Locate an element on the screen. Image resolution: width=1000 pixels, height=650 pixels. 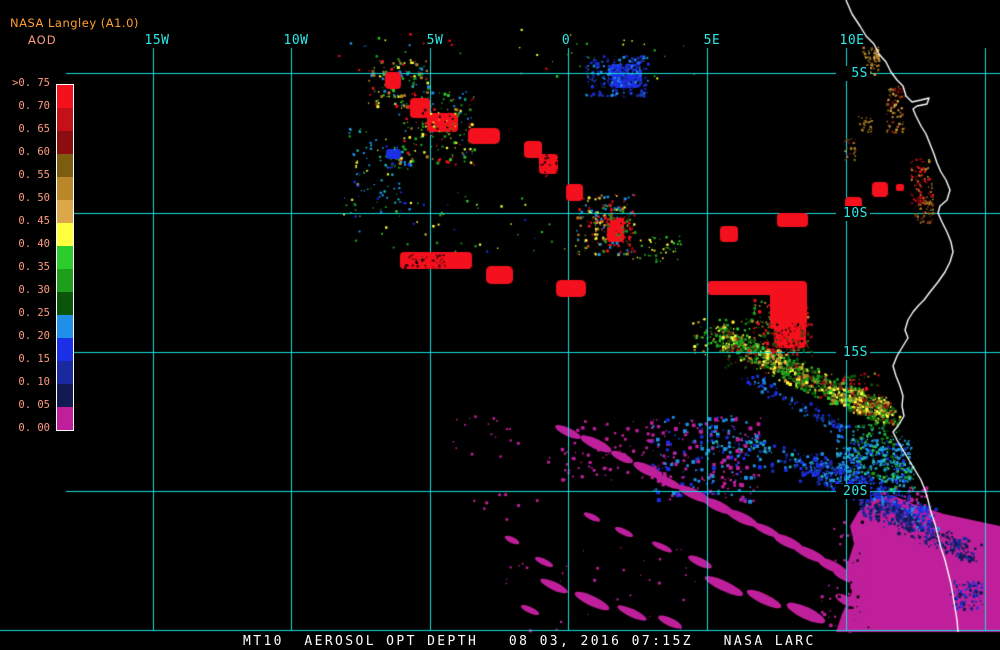
lon-label-0: 0 is located at coordinates (566, 40).